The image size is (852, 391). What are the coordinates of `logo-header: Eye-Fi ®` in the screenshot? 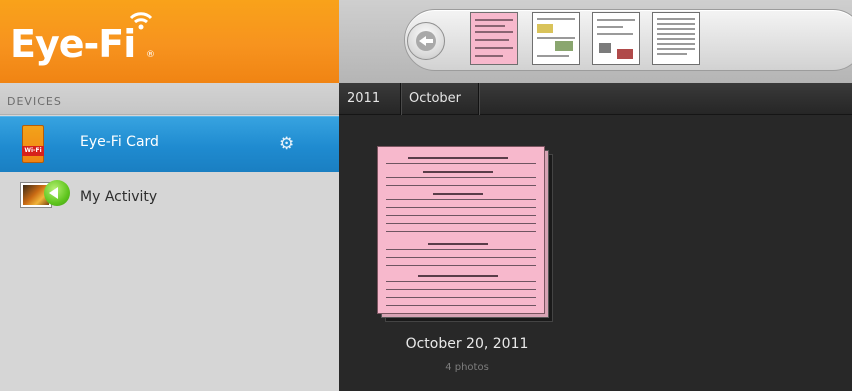 It's located at (169, 41).